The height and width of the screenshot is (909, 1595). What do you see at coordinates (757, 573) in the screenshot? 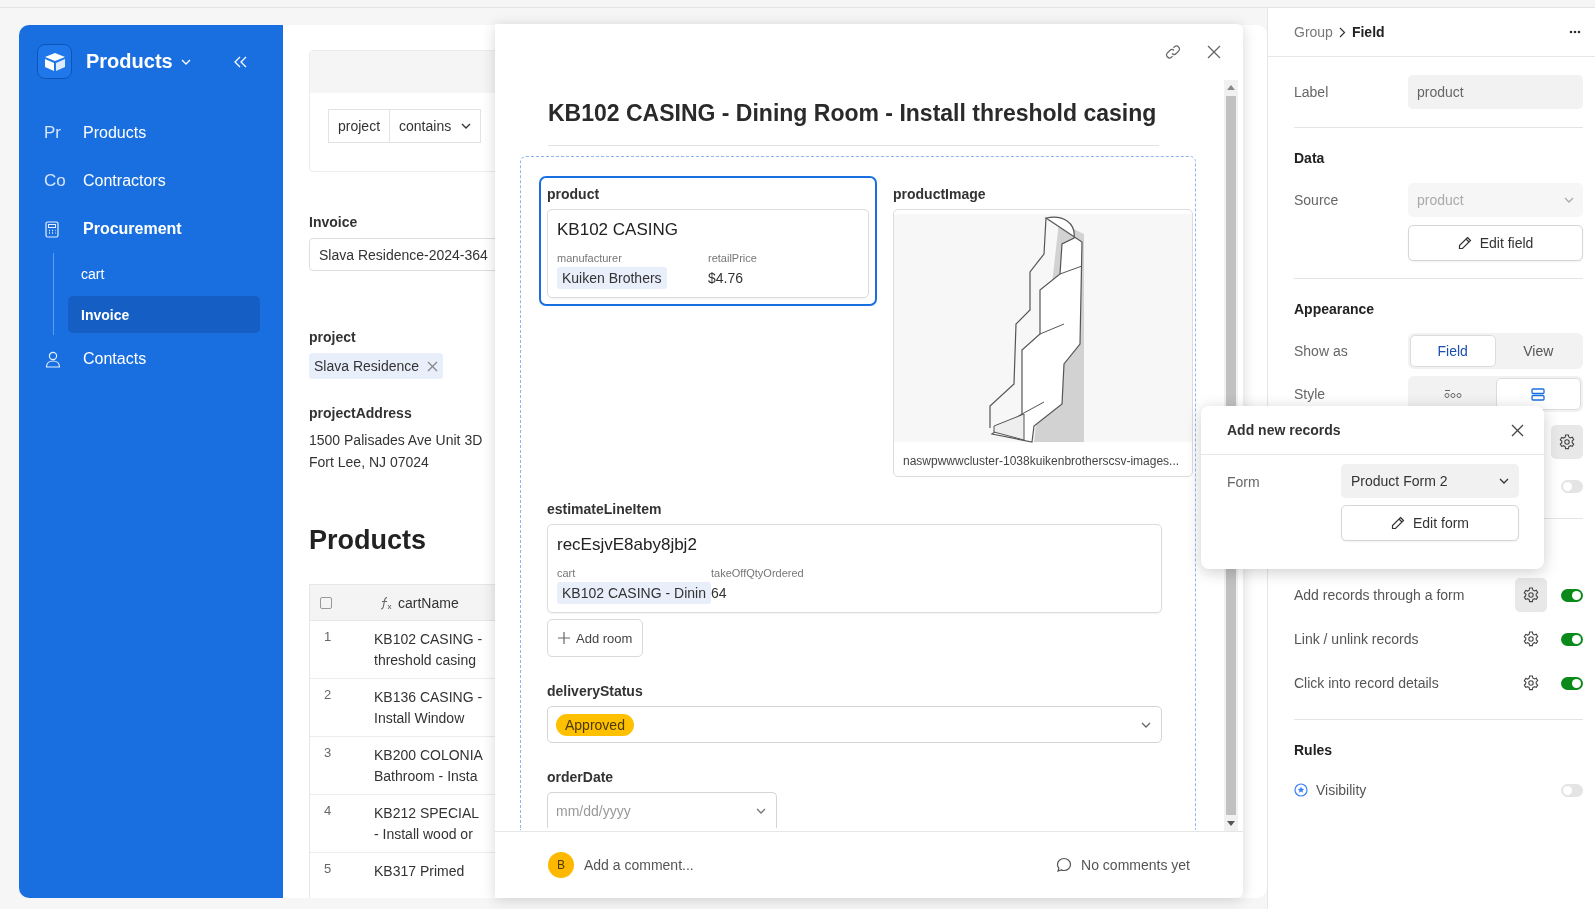
I see `property-label: takeOffQtyOrdered` at bounding box center [757, 573].